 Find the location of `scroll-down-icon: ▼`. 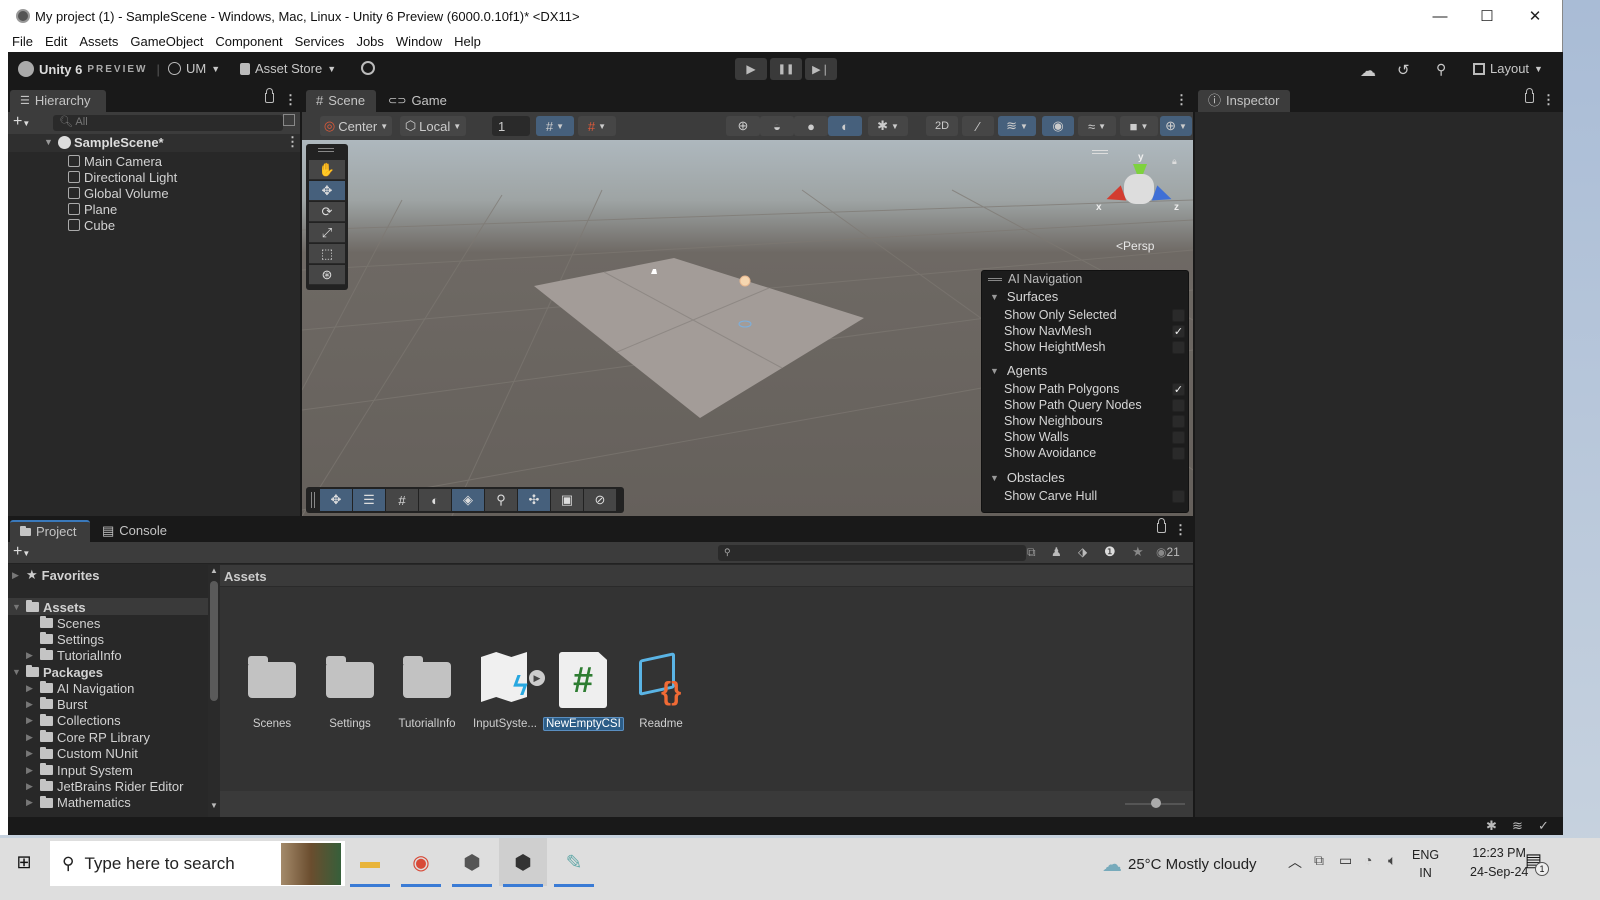

scroll-down-icon: ▼ is located at coordinates (214, 805).